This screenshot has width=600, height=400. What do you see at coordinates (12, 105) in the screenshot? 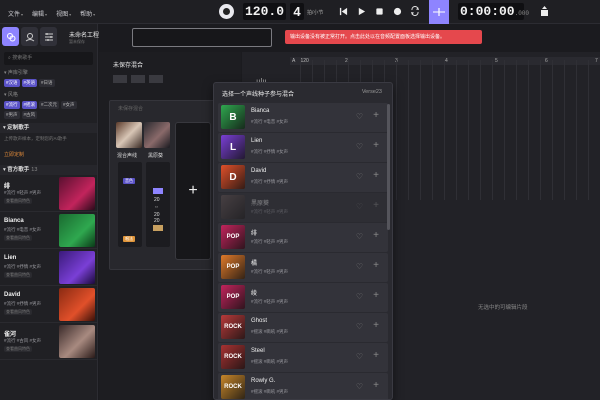
I see `filter-chip: #流行` at bounding box center [12, 105].